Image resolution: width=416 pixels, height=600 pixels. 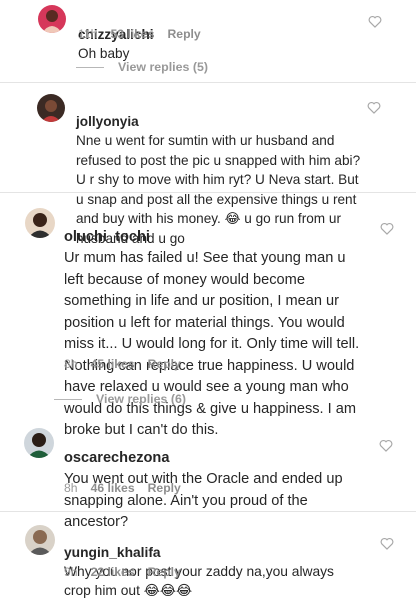 I want to click on view-replies-label: View replies (6), so click(x=141, y=399).